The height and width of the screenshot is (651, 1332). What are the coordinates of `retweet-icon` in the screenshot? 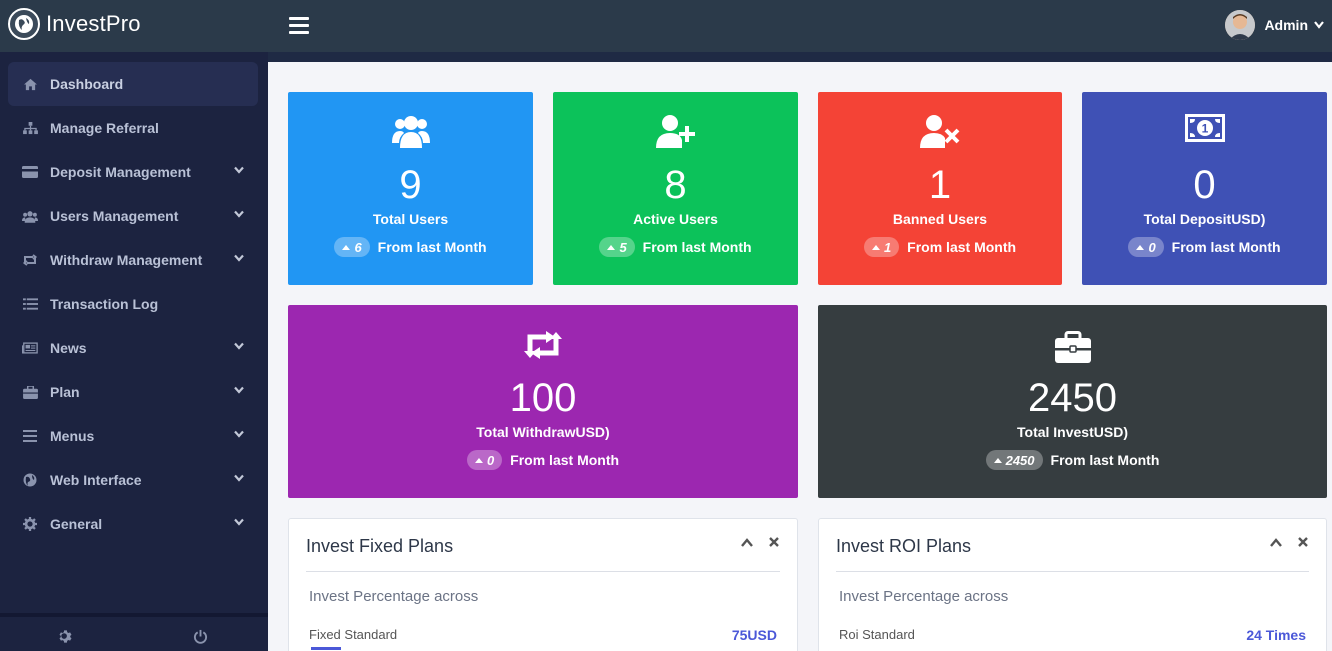 It's located at (30, 260).